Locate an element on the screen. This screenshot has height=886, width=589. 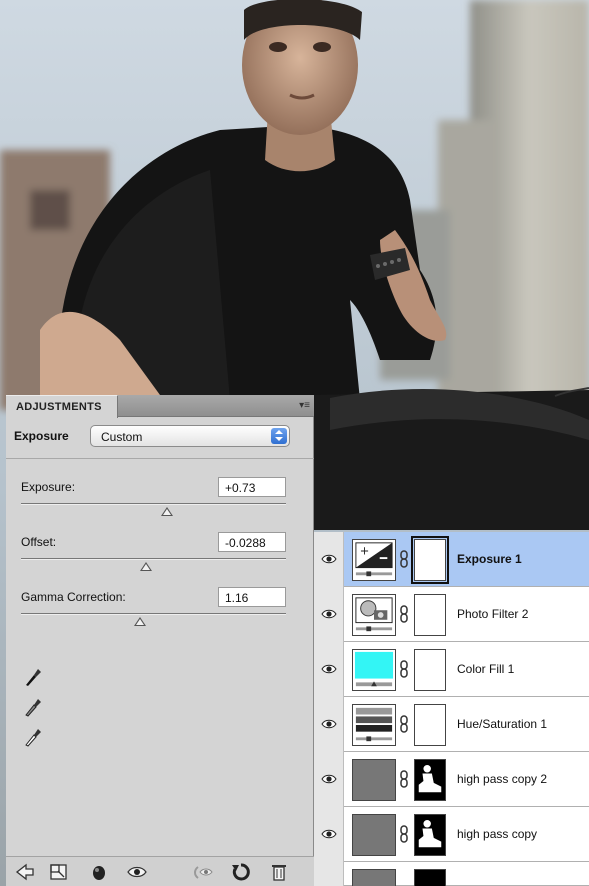
offset-label: Offset: is located at coordinates (39, 542).